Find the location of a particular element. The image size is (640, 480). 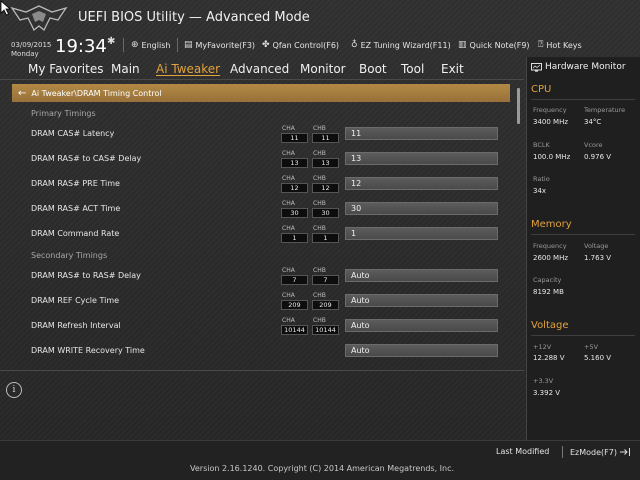

menu-ai-tweaker: Ai Tweaker is located at coordinates (188, 69).